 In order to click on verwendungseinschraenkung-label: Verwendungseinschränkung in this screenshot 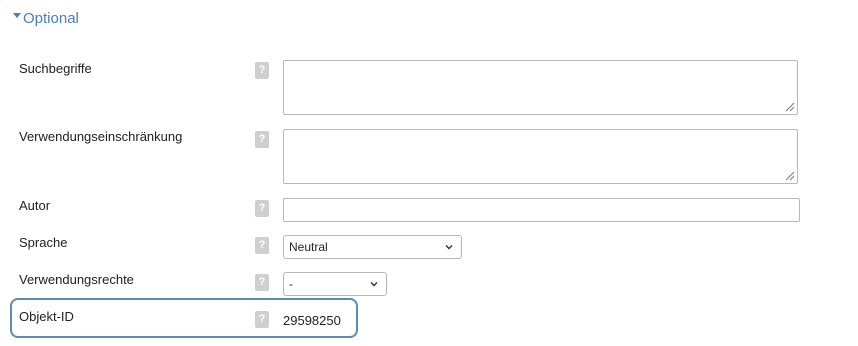, I will do `click(101, 136)`.